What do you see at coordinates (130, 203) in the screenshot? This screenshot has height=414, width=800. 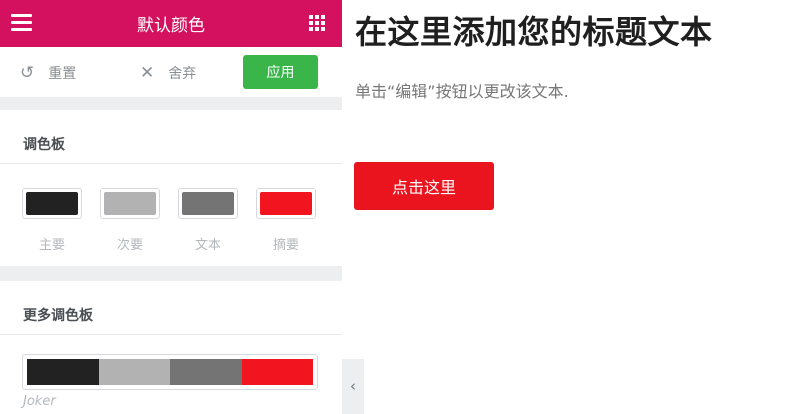 I see `swatch-secondary` at bounding box center [130, 203].